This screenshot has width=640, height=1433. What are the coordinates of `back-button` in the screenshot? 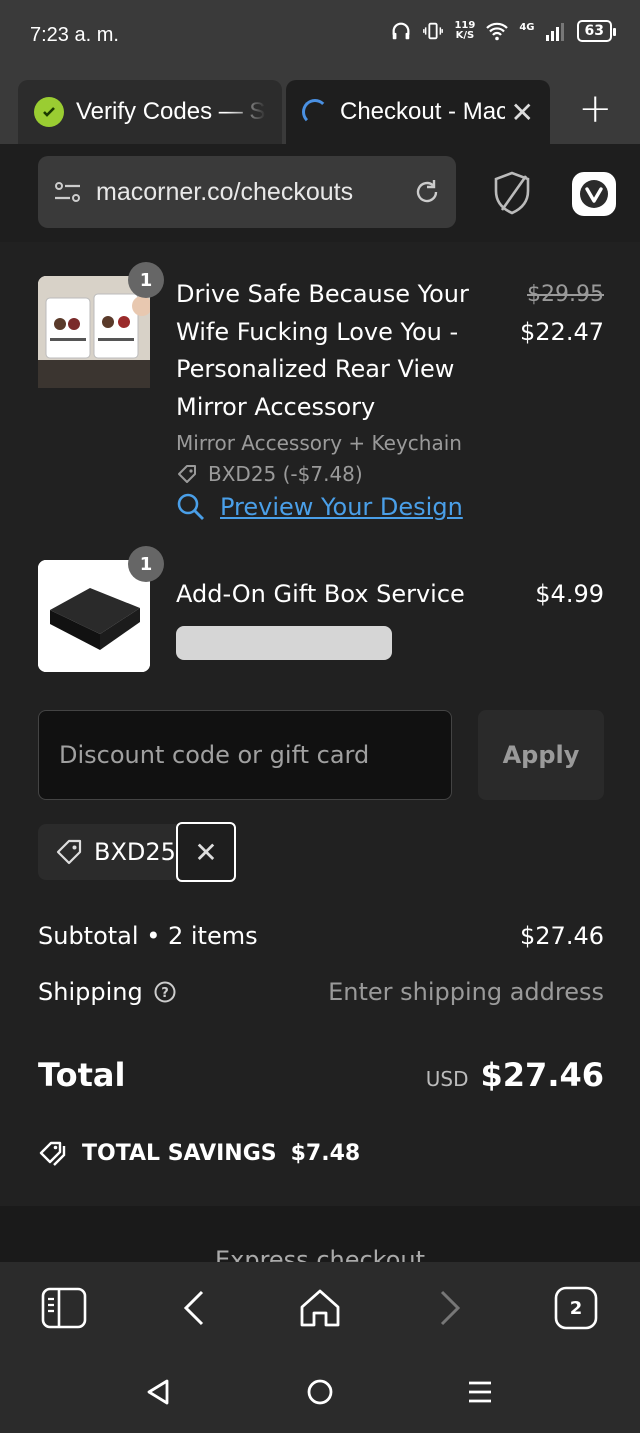 It's located at (194, 1308).